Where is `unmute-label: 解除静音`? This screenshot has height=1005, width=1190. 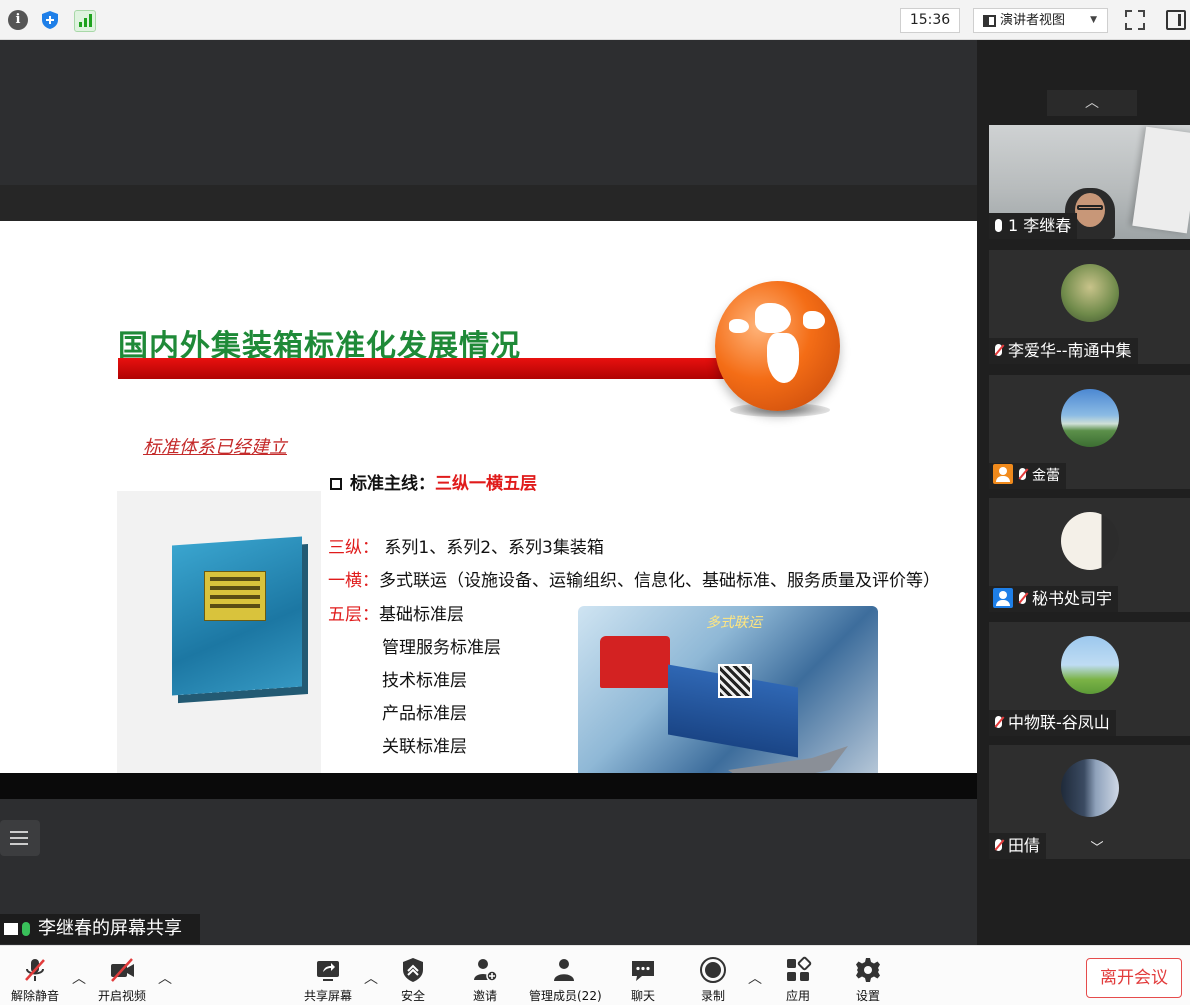 unmute-label: 解除静音 is located at coordinates (34, 996).